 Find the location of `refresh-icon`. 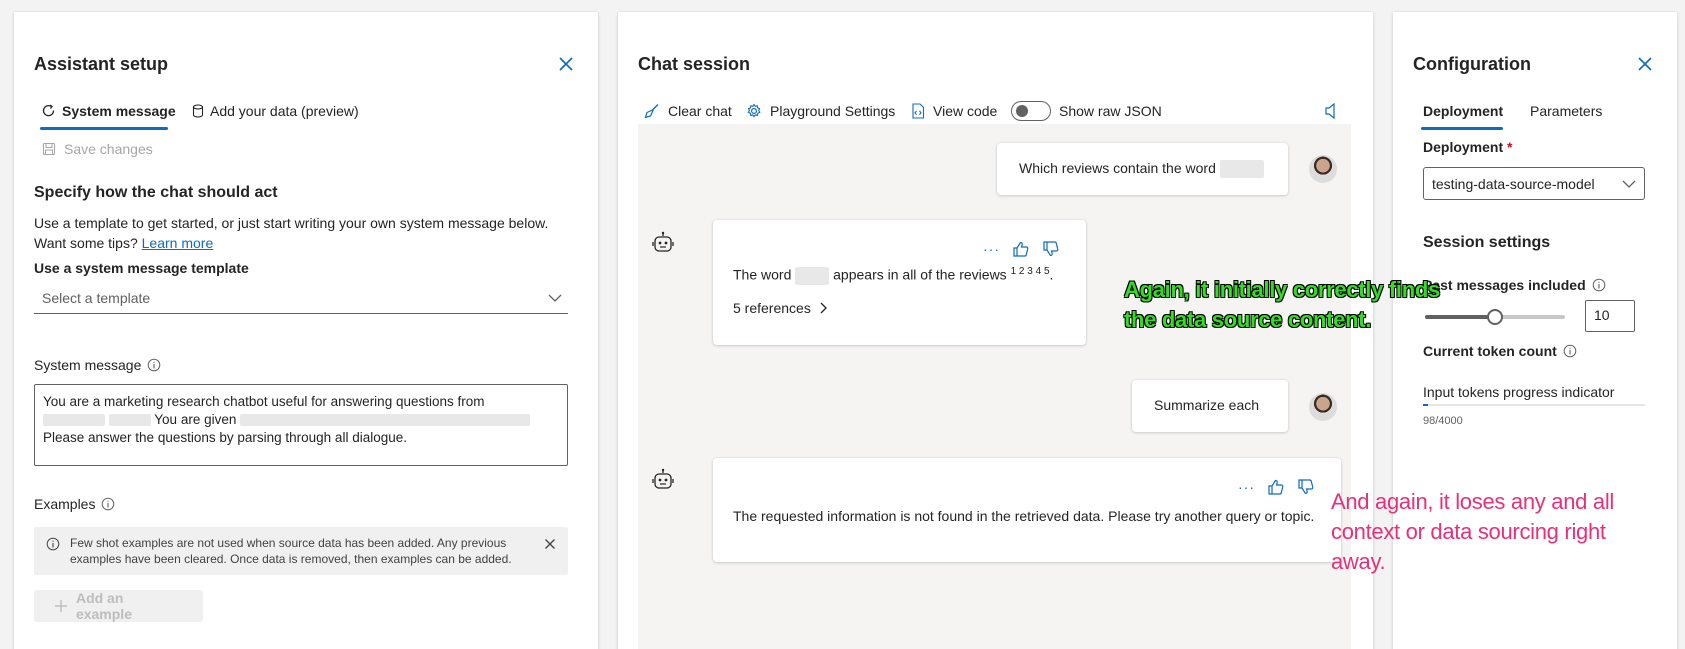

refresh-icon is located at coordinates (48, 110).